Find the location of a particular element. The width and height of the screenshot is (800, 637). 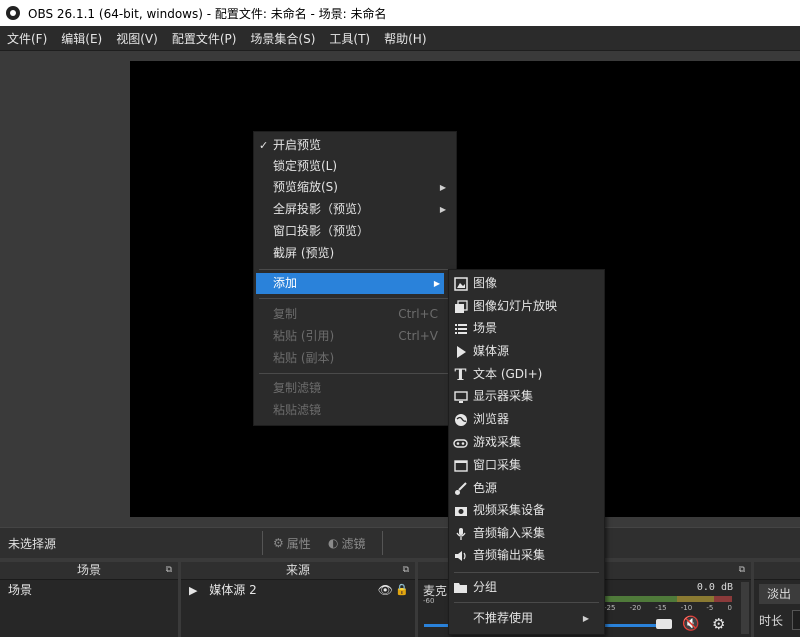

menu-item-label: 分组 is located at coordinates (485, 587).